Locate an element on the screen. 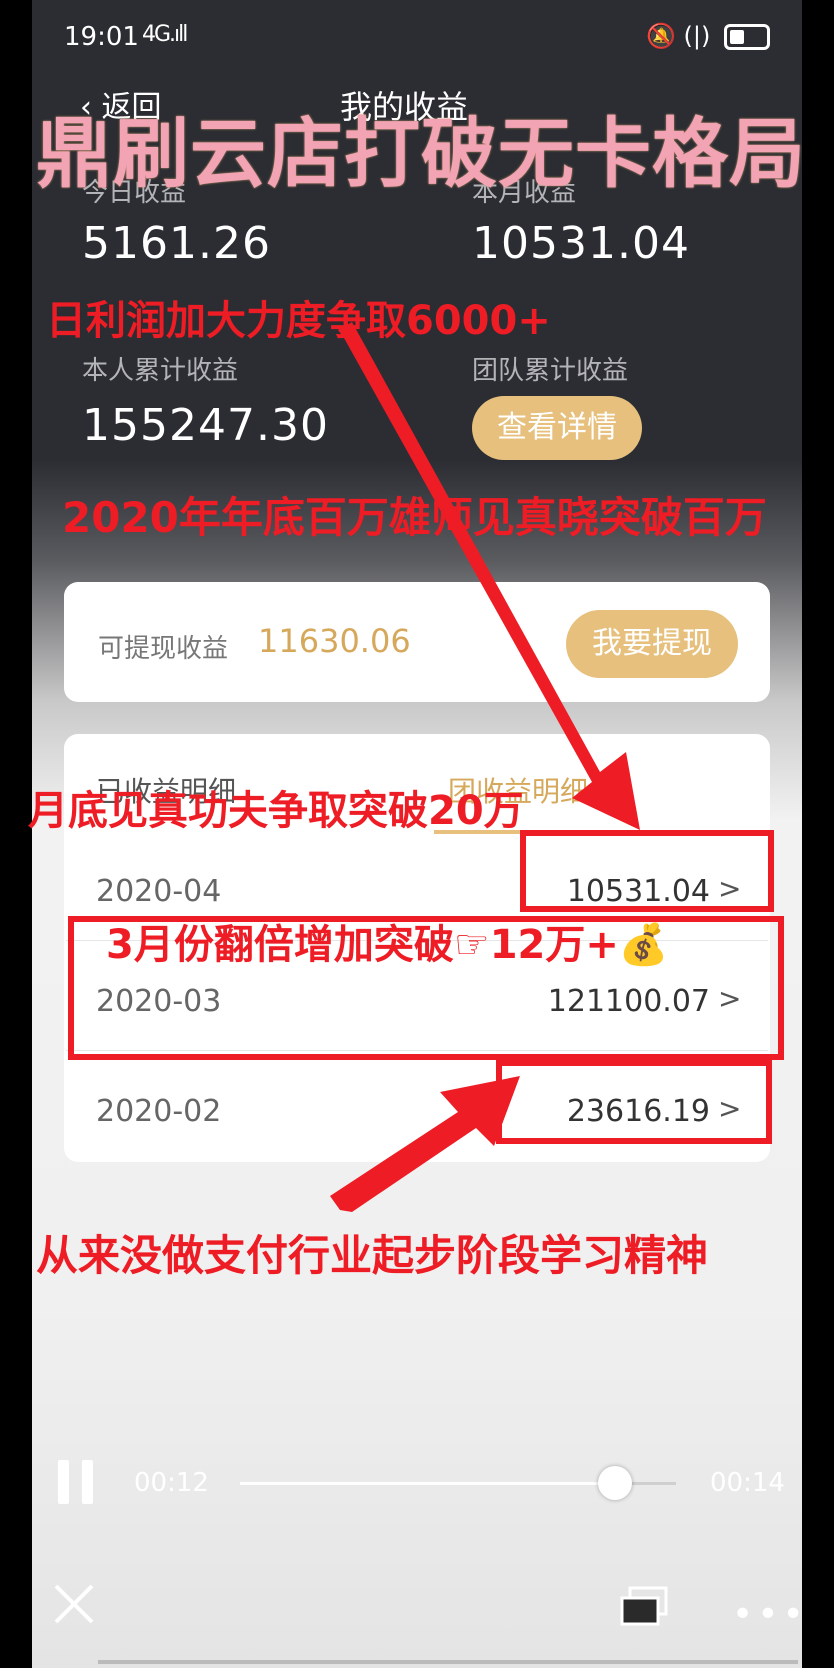 The height and width of the screenshot is (1668, 834). progress-fill is located at coordinates (427, 1483).